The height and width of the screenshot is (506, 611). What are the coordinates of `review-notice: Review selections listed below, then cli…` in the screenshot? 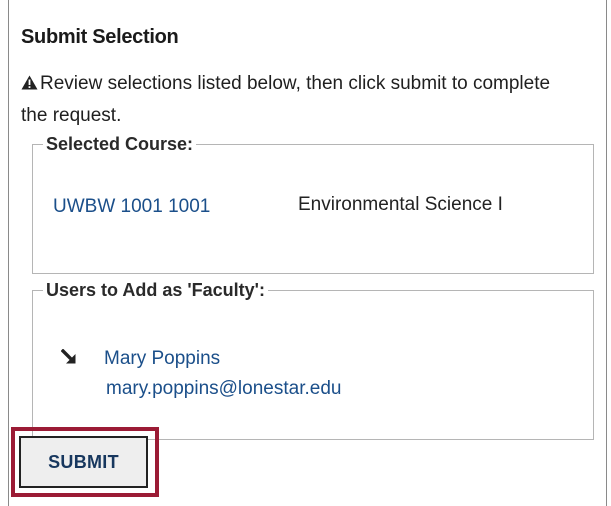 It's located at (291, 100).